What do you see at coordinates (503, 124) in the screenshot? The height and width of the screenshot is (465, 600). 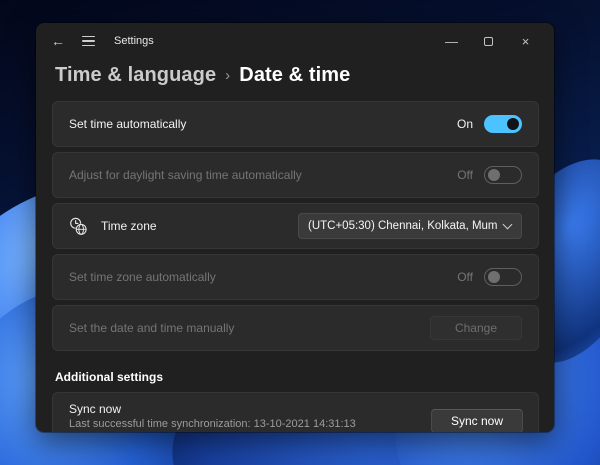 I see `set-time-automatically-toggle` at bounding box center [503, 124].